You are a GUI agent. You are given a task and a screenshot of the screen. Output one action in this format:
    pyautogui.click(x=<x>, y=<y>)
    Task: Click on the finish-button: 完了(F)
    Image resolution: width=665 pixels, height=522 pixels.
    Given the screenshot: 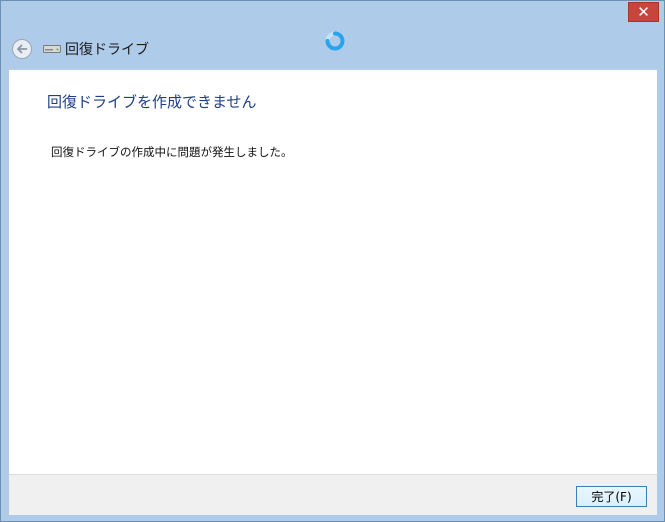 What is the action you would take?
    pyautogui.click(x=611, y=496)
    